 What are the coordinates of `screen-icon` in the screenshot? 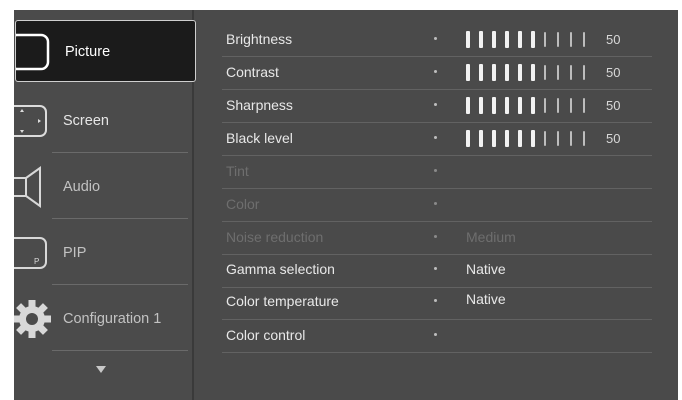 It's located at (30, 121).